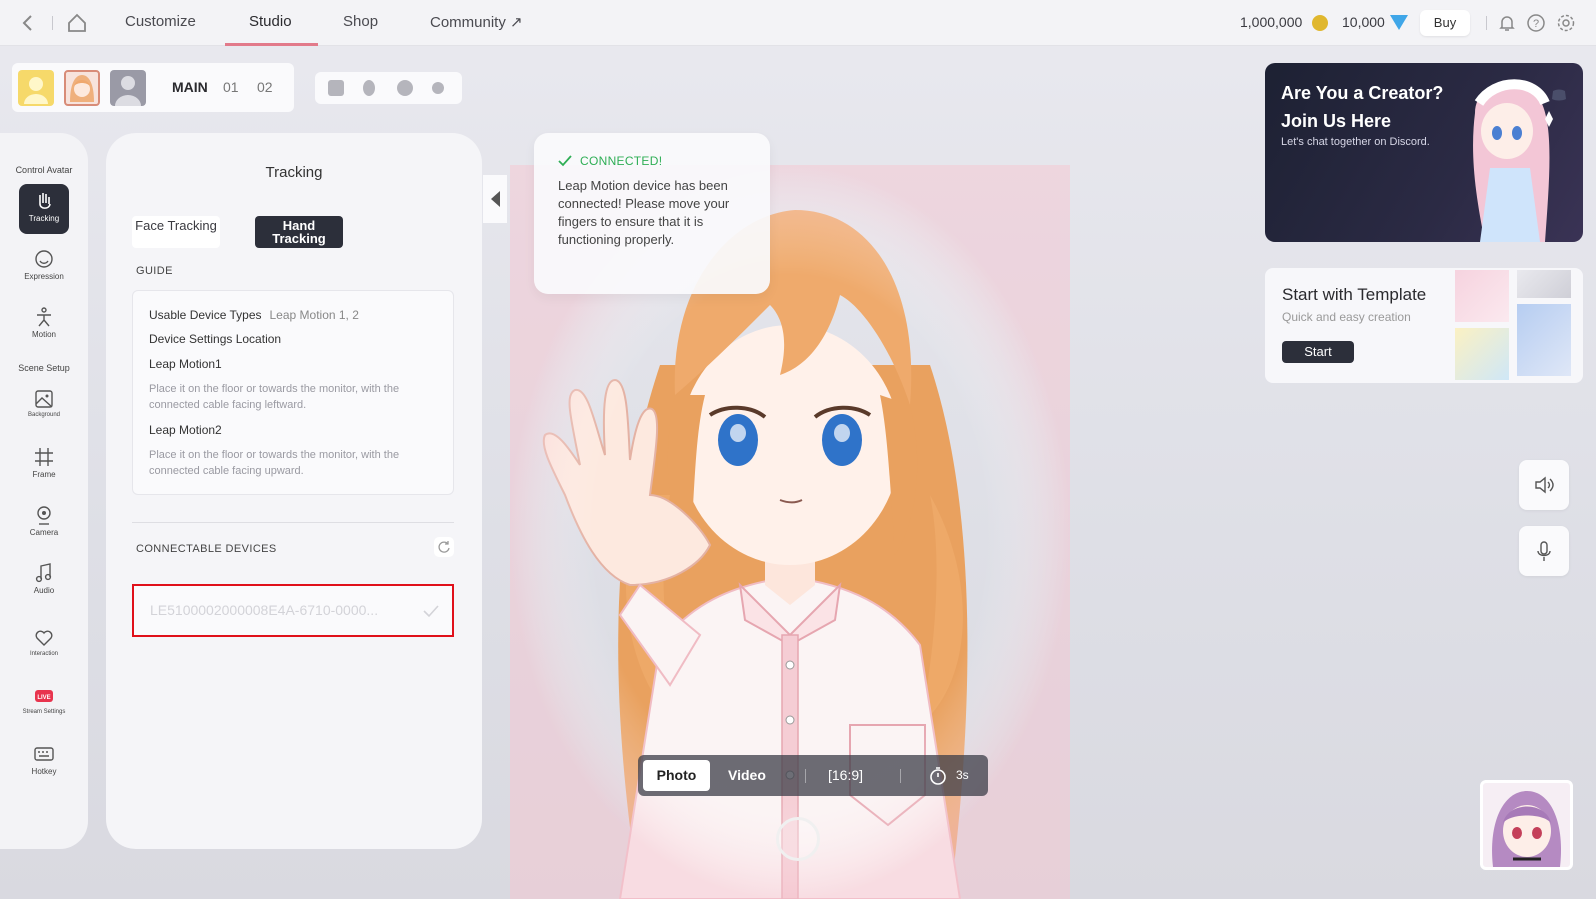 This screenshot has height=899, width=1596. Describe the element at coordinates (160, 21) in the screenshot. I see `tab-customize: Customize` at that location.